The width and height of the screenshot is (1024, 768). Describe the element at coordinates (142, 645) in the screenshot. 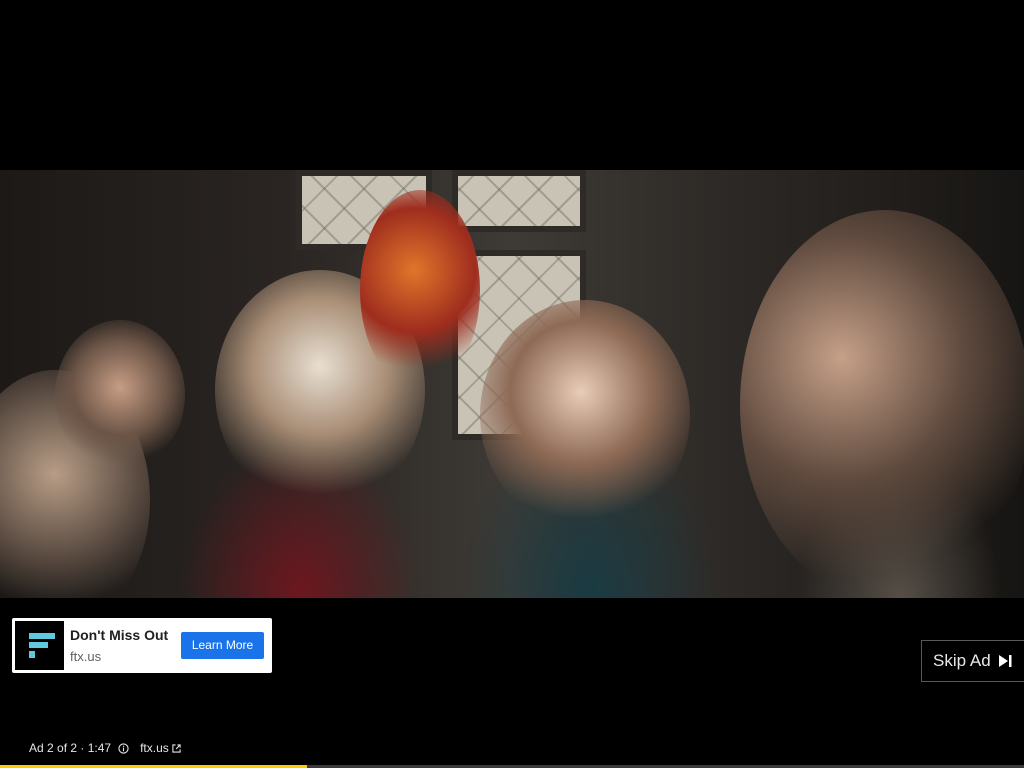

I see `ad-card: Don't Miss Out ftx.us Learn More` at that location.